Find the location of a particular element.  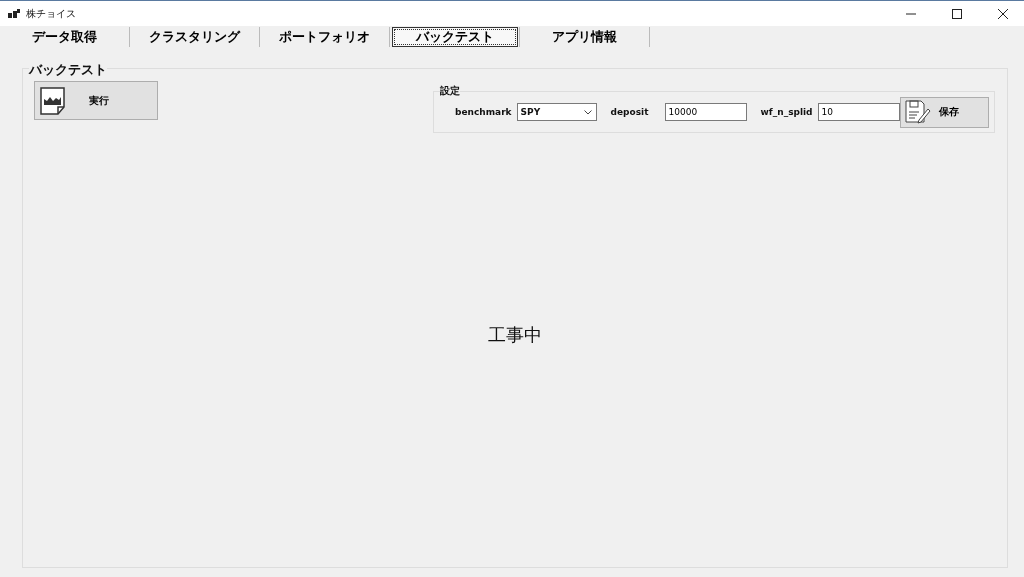

tab: バックテスト is located at coordinates (454, 37).